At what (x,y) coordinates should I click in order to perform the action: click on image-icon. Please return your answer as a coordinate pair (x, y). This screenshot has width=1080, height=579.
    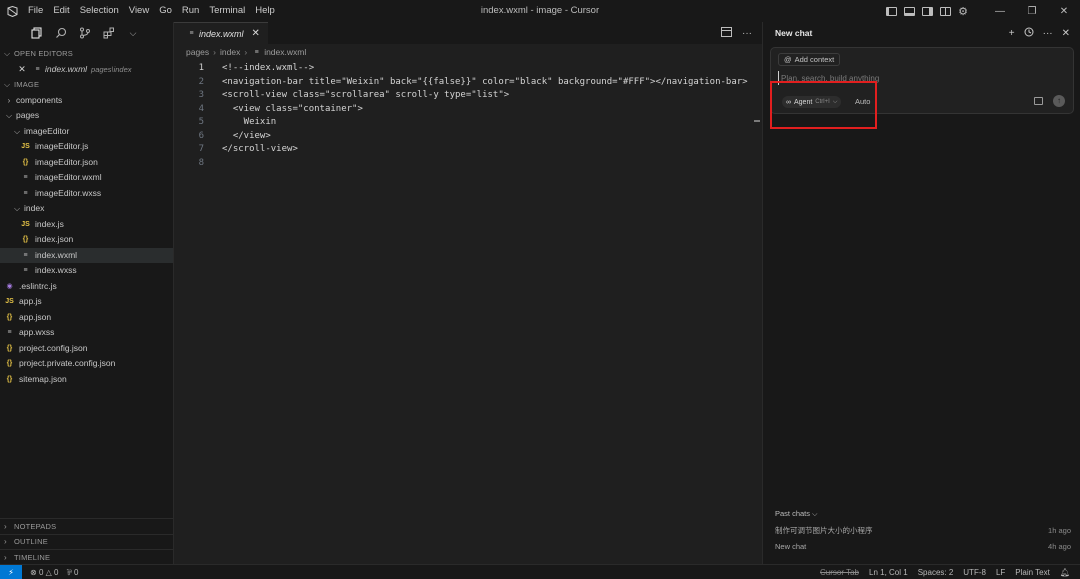
    Looking at the image, I should click on (1038, 101).